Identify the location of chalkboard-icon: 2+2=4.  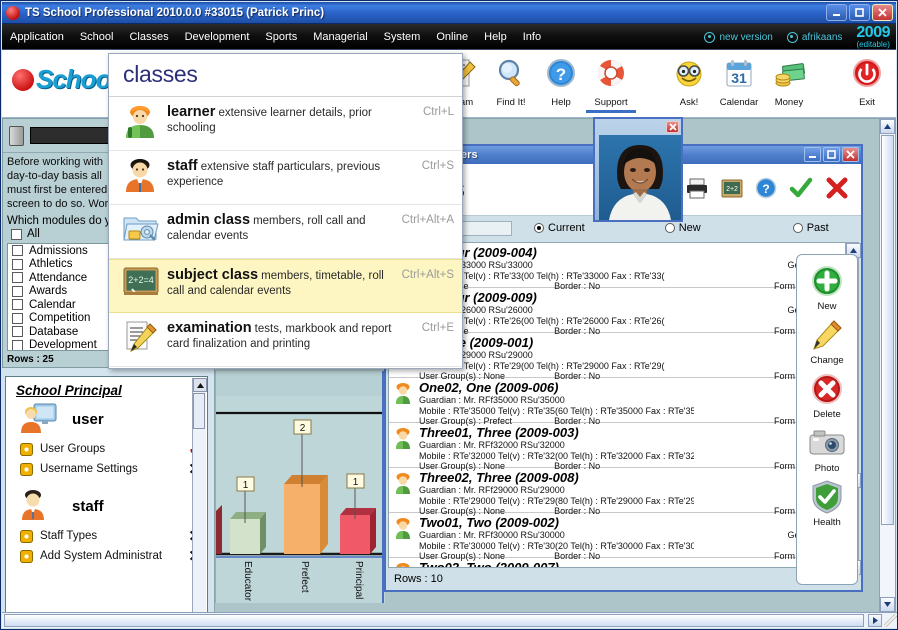
(141, 284).